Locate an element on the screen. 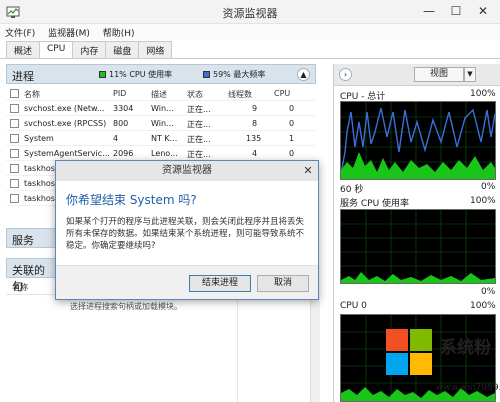 The height and width of the screenshot is (402, 500). graph-top-cpu-total: 100% is located at coordinates (483, 94).